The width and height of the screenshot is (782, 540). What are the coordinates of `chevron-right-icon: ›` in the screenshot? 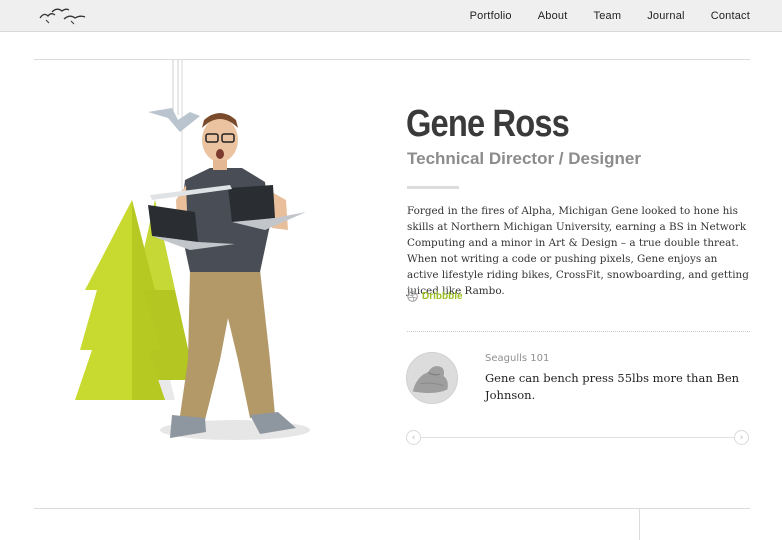 It's located at (741, 437).